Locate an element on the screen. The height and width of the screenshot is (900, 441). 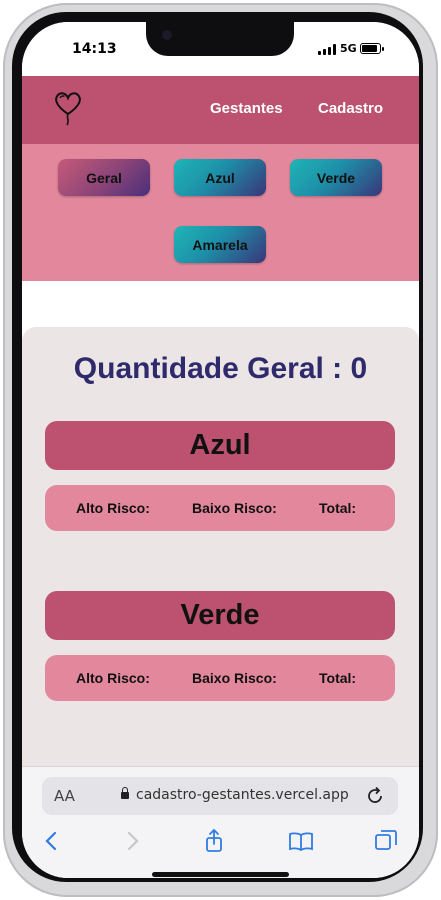
bookmarks-icon is located at coordinates (301, 841).